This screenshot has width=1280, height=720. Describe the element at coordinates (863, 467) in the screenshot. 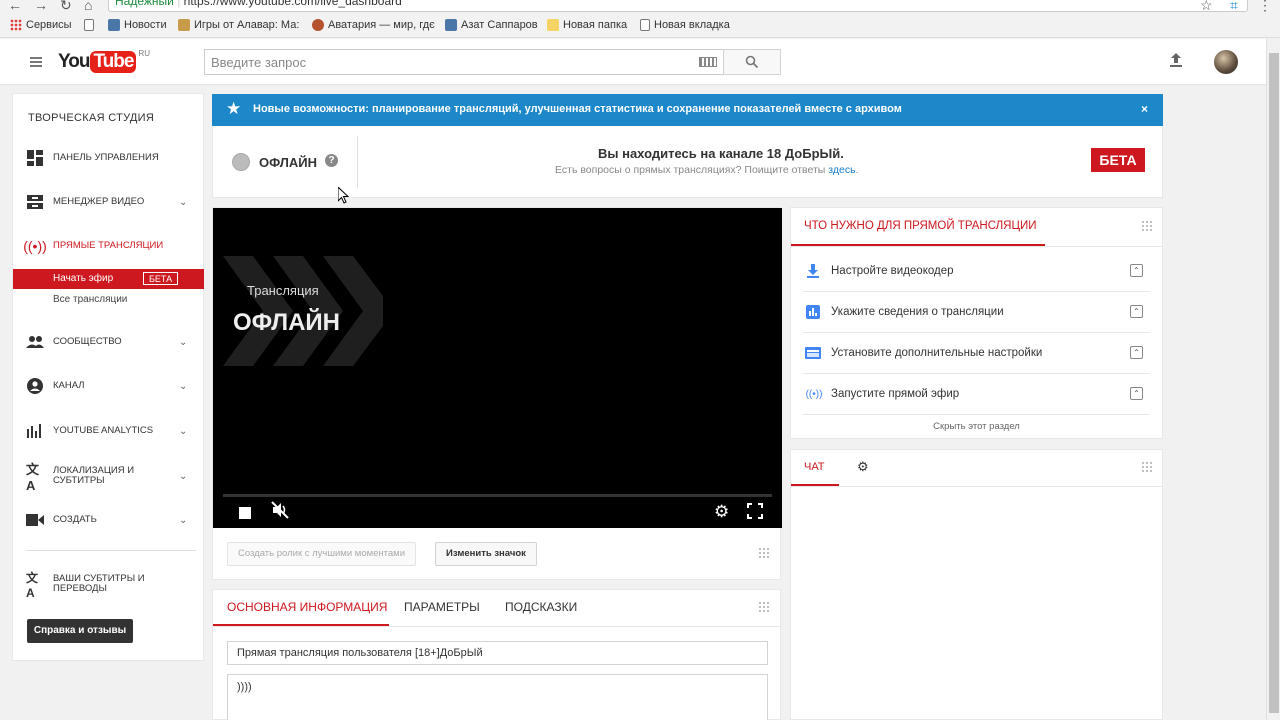

I see `chat-settings-gear-icon: ⚙` at that location.